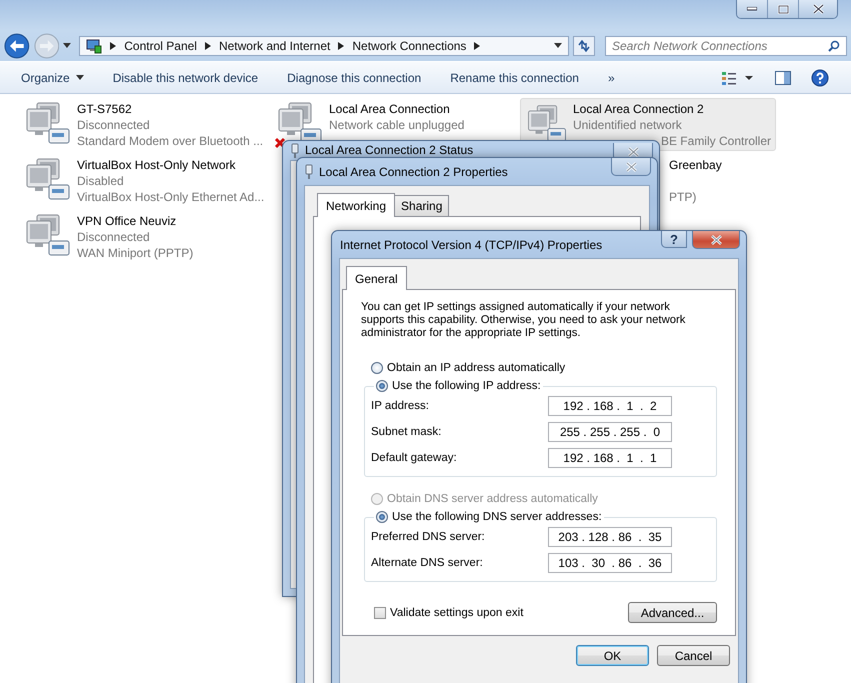 Image resolution: width=851 pixels, height=683 pixels. What do you see at coordinates (80, 77) in the screenshot?
I see `caret-icon` at bounding box center [80, 77].